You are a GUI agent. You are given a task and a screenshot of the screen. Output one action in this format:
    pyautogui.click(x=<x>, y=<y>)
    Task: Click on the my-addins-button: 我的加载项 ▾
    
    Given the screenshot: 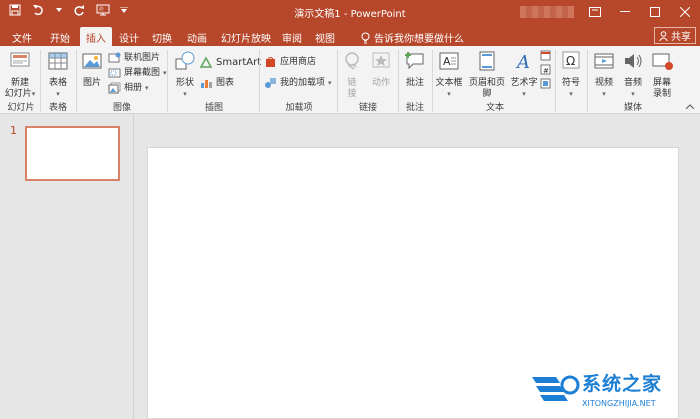 What is the action you would take?
    pyautogui.click(x=298, y=83)
    